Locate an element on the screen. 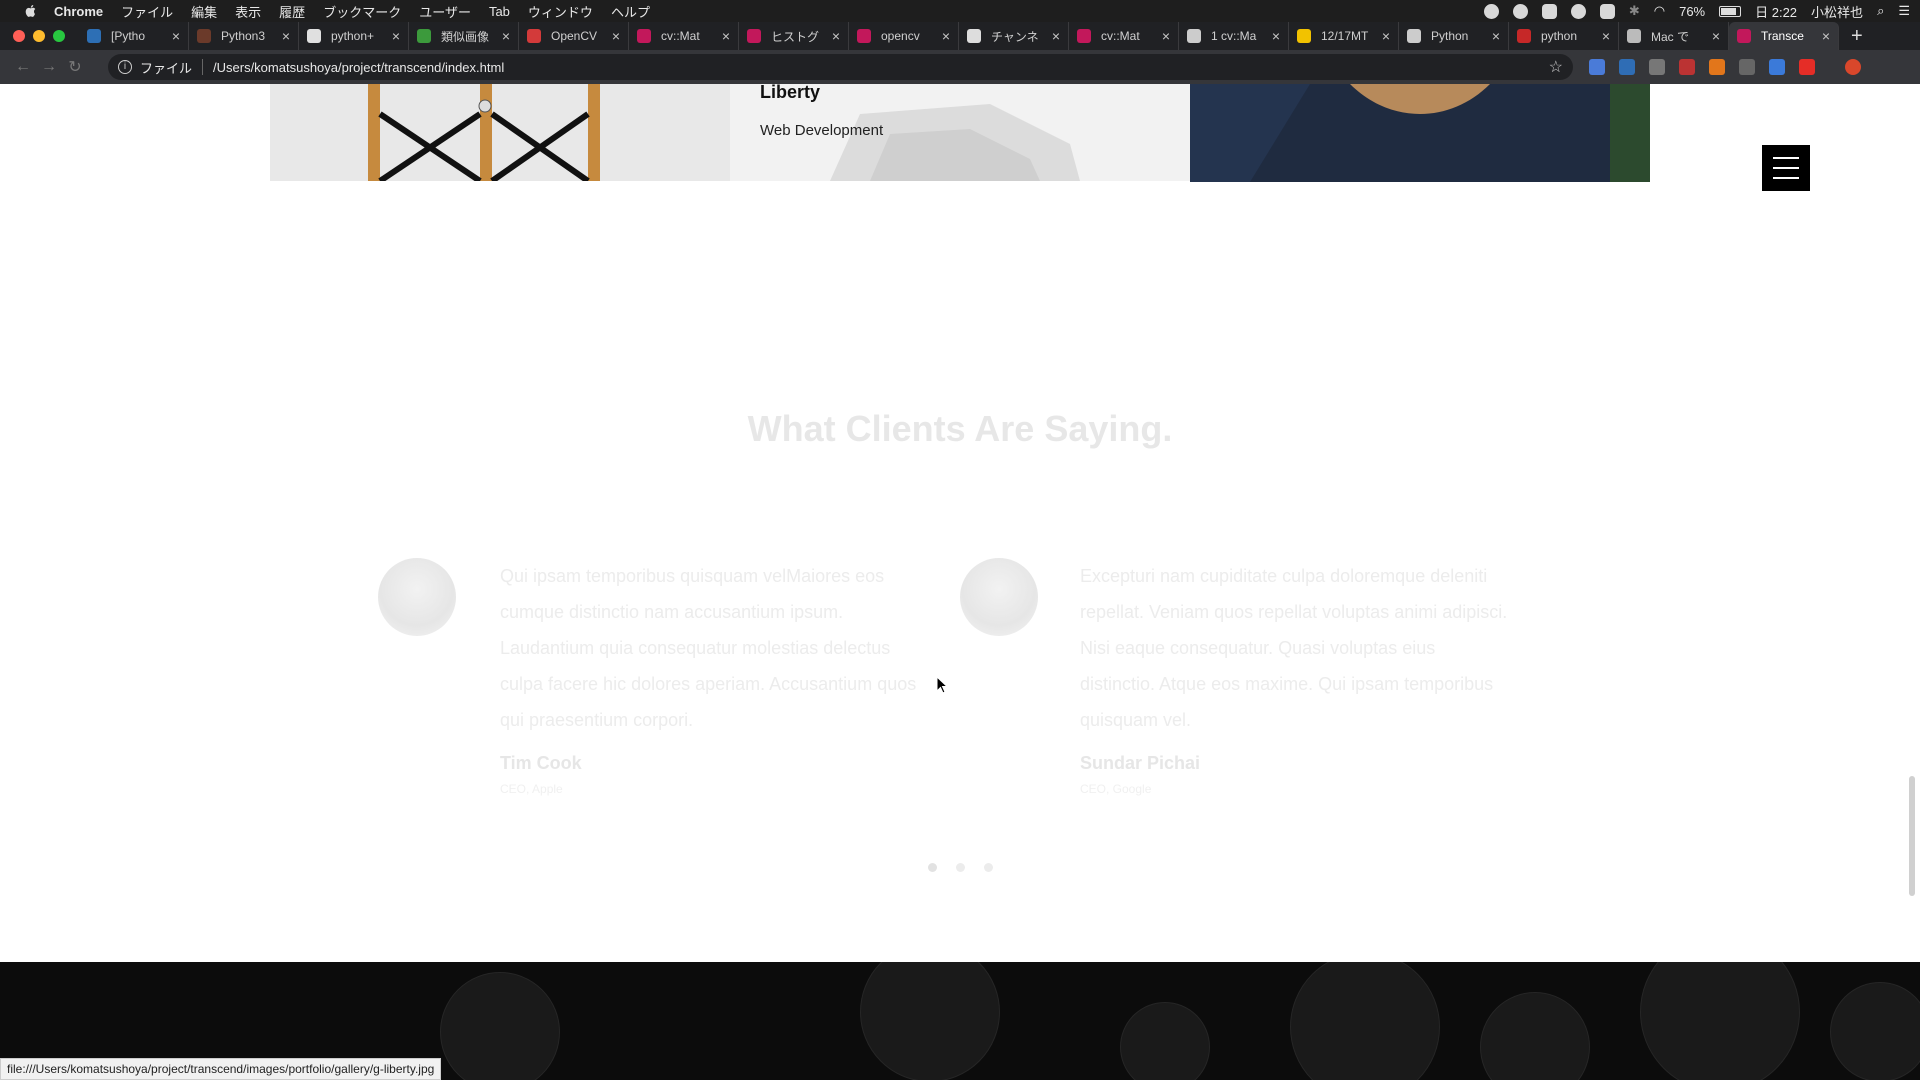  address-scheme-label: ファイル is located at coordinates (166, 68).